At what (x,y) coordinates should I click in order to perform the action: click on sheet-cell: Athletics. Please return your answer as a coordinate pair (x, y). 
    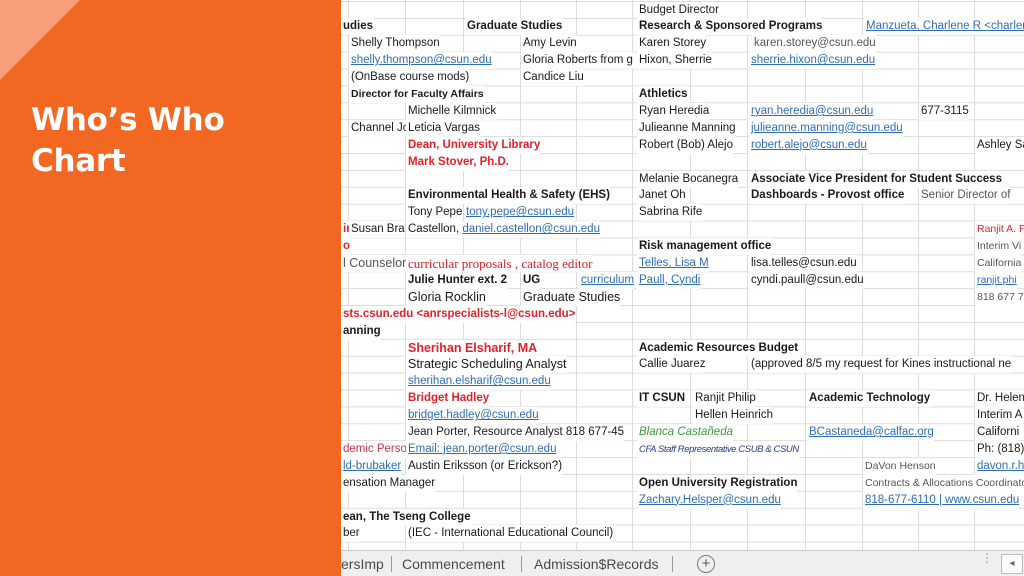
    Looking at the image, I should click on (662, 94).